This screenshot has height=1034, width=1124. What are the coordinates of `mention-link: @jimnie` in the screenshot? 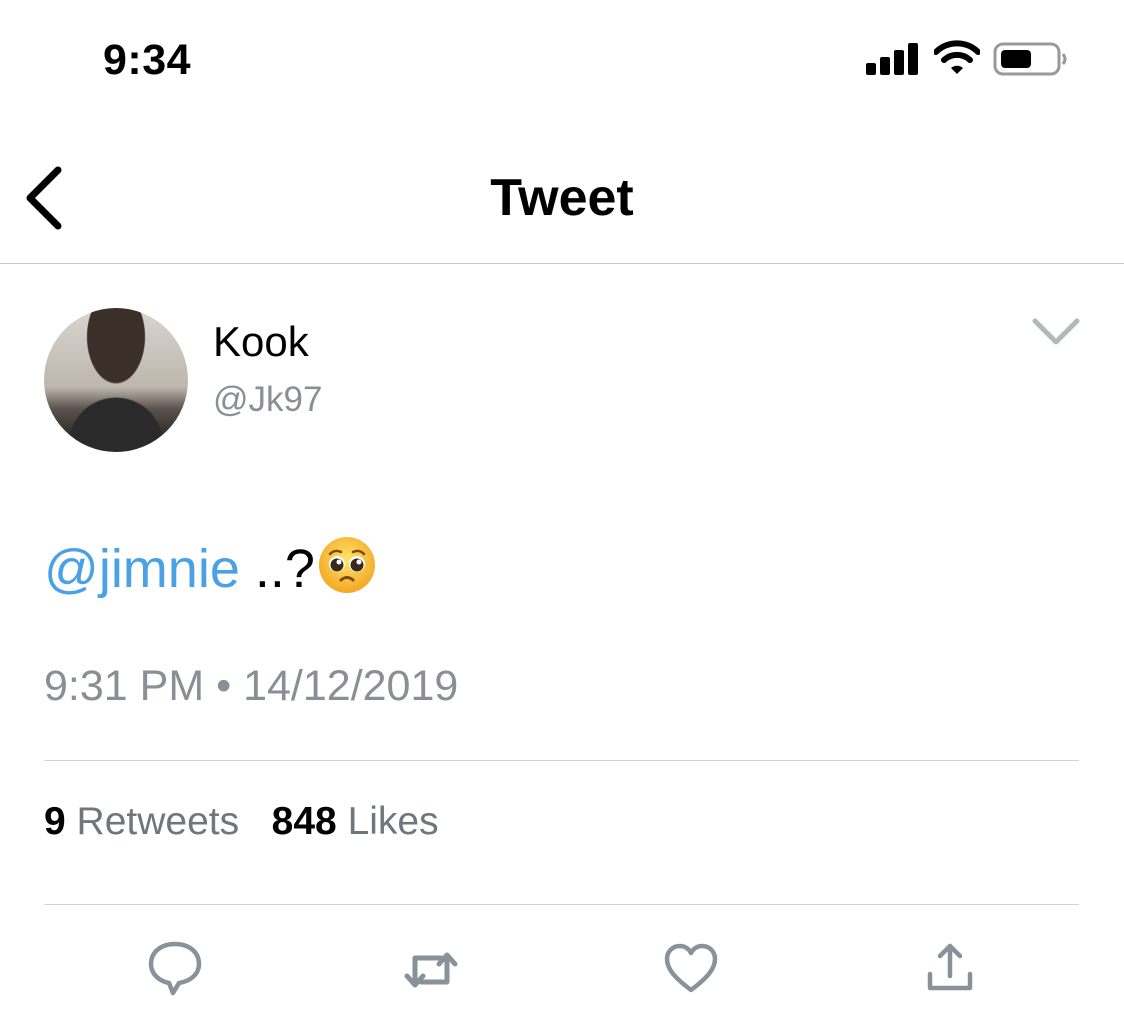 It's located at (142, 569).